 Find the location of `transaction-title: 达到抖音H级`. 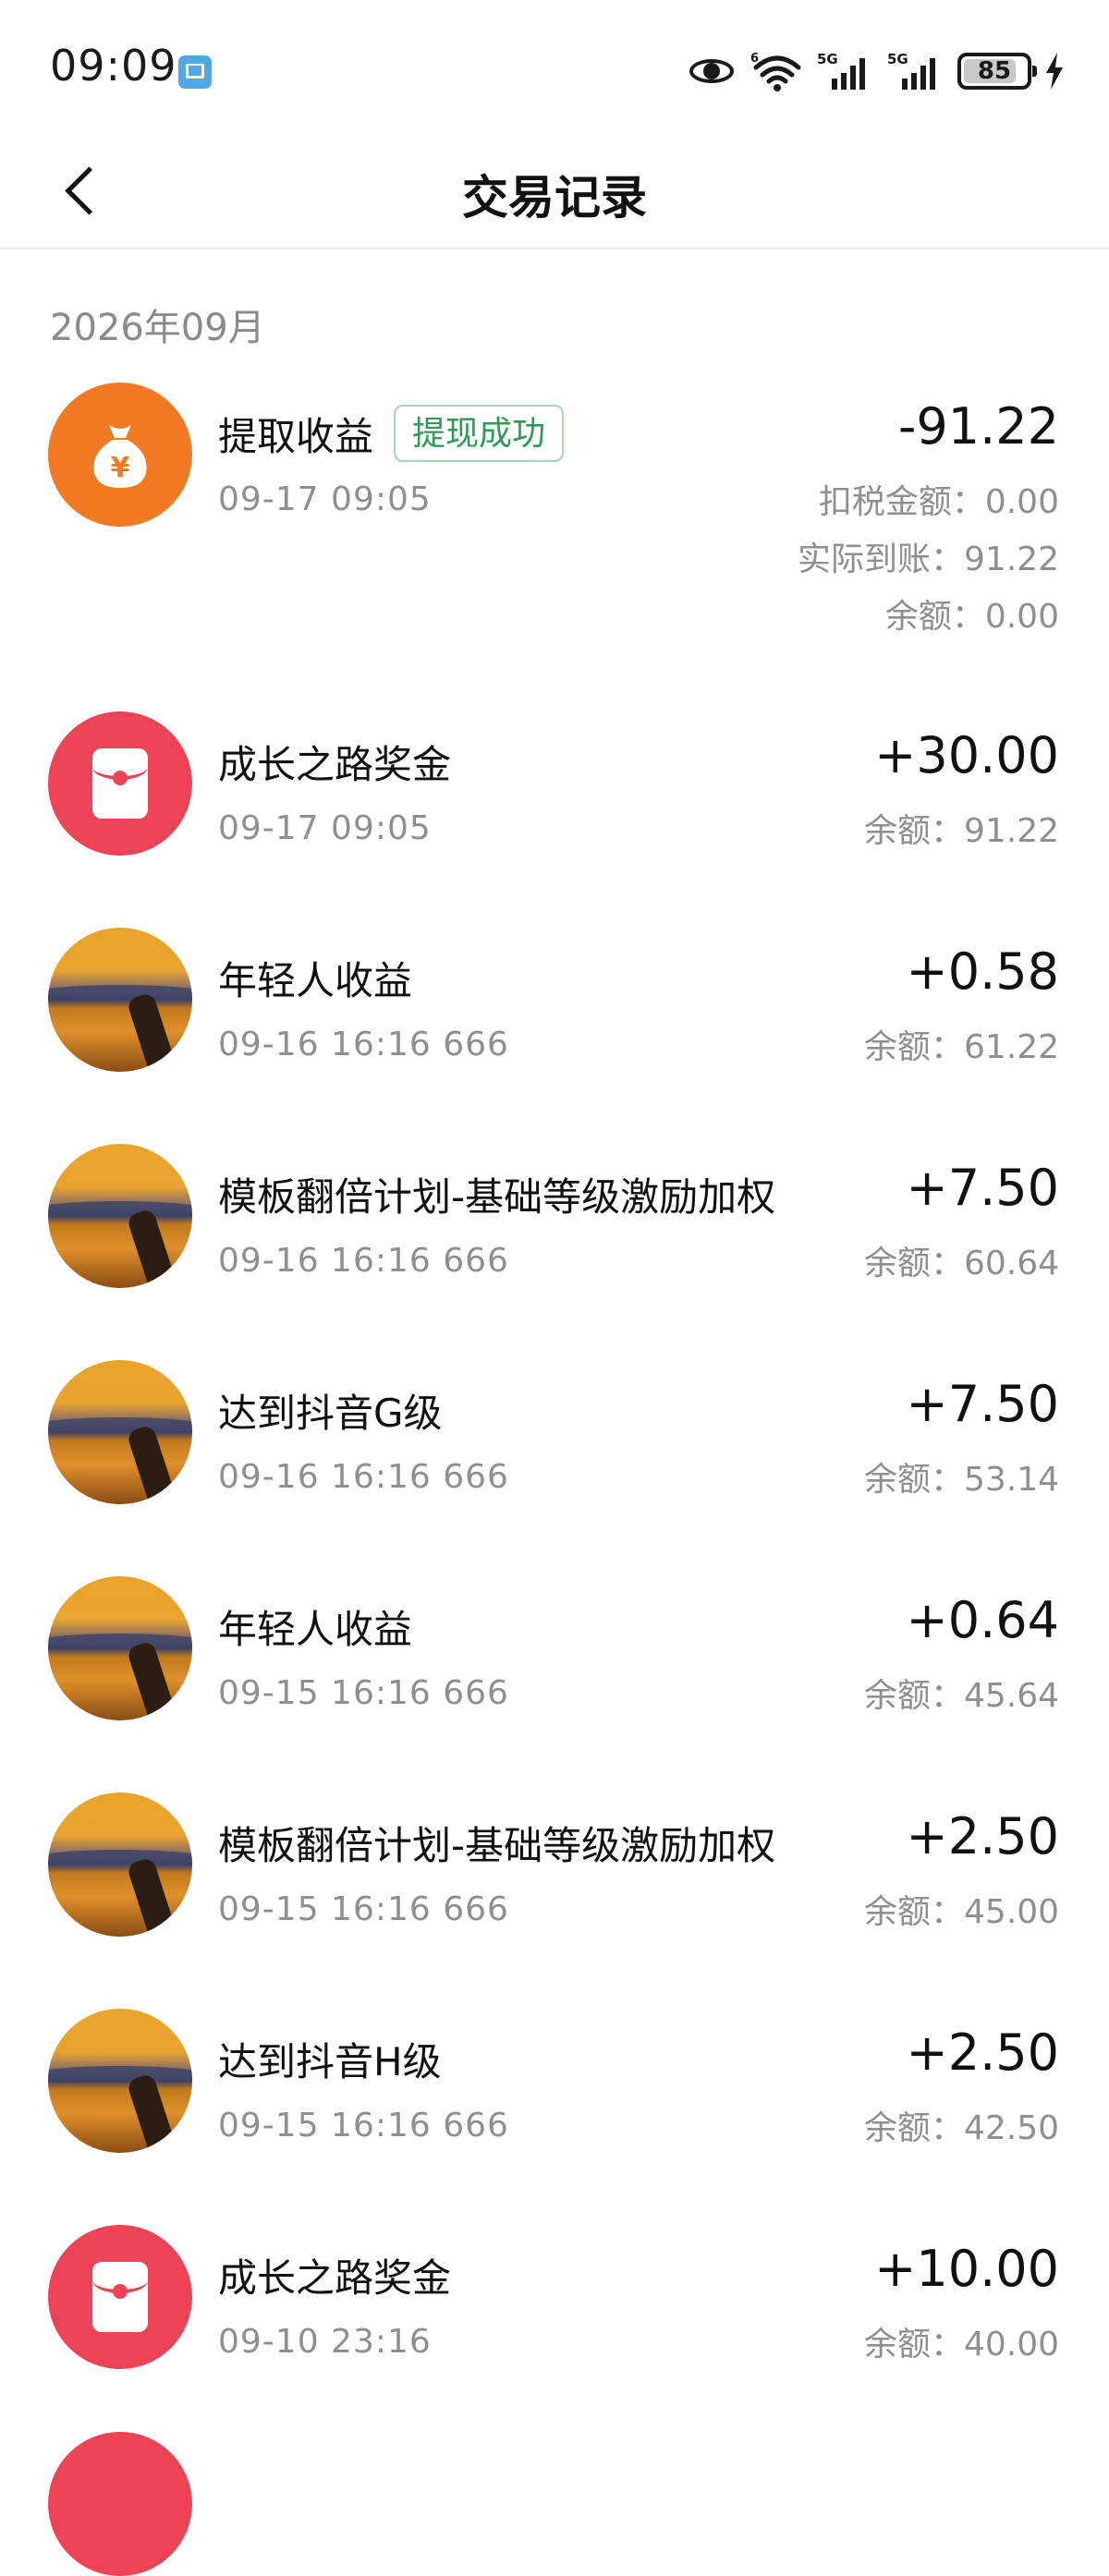

transaction-title: 达到抖音H级 is located at coordinates (330, 2061).